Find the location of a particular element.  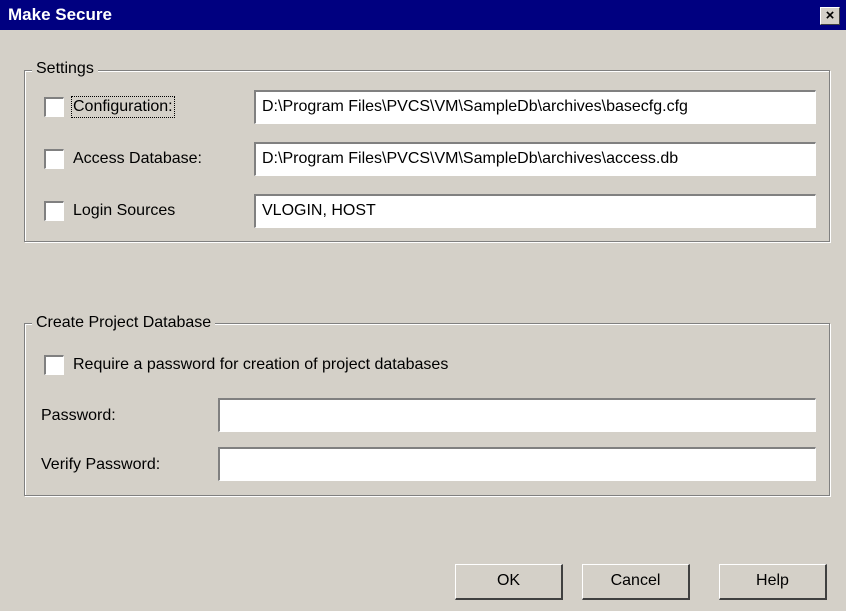

login-sources-checkbox is located at coordinates (54, 211).